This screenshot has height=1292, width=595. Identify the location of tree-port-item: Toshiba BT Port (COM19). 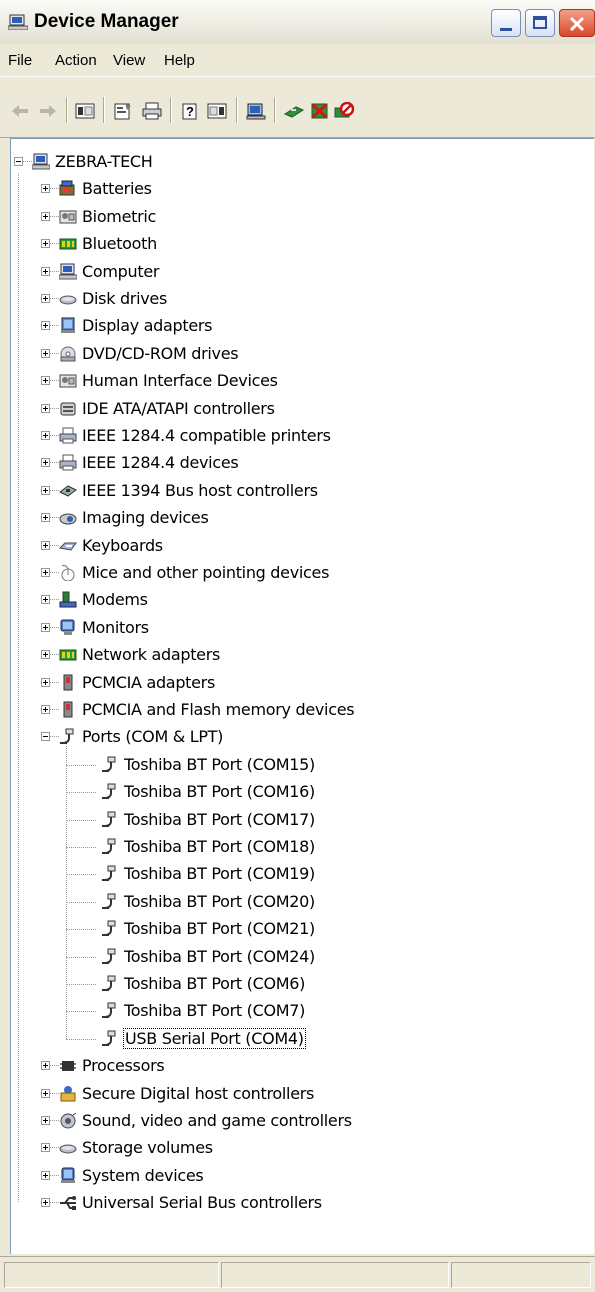
(301, 874).